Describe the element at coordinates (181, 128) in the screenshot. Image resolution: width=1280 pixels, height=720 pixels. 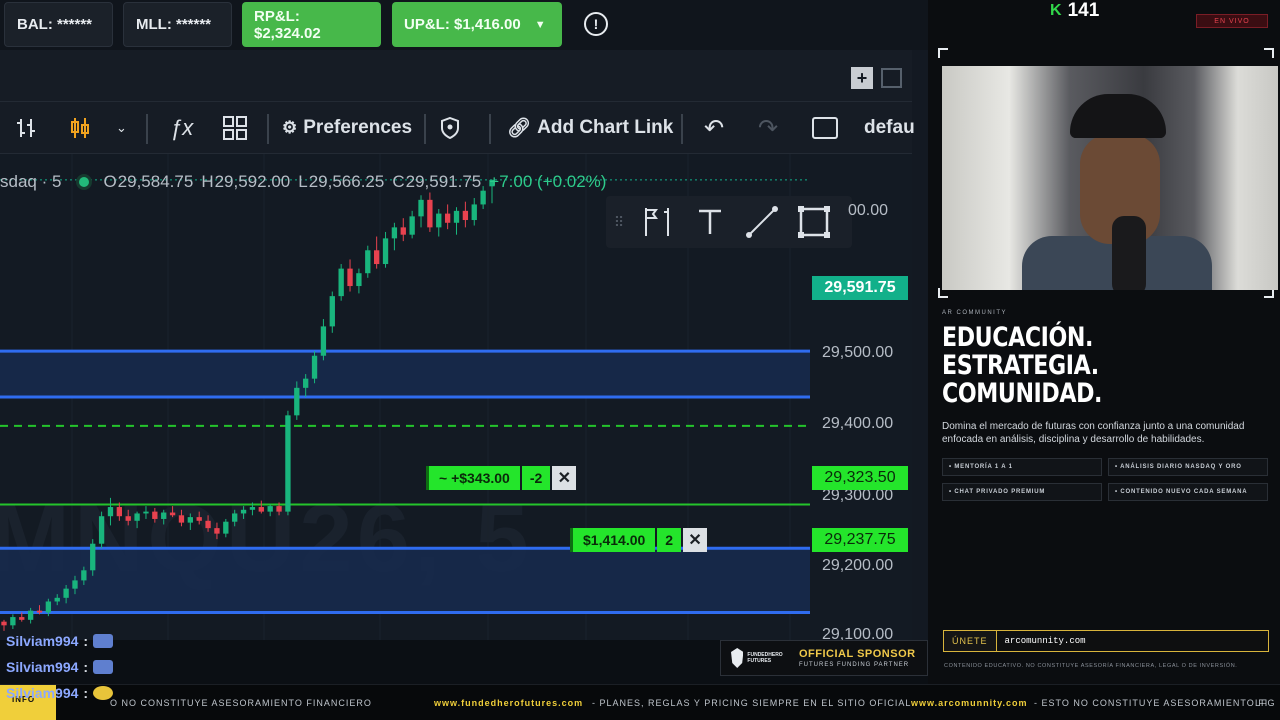
I see `indicators-icon: ƒx` at that location.